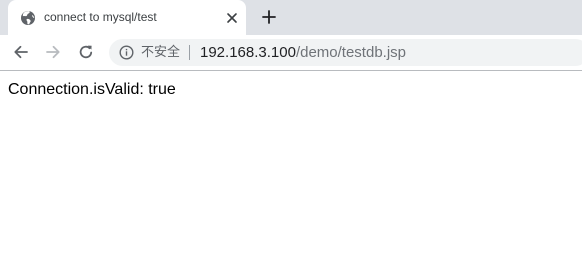 Image resolution: width=582 pixels, height=260 pixels. I want to click on info-icon, so click(126, 52).